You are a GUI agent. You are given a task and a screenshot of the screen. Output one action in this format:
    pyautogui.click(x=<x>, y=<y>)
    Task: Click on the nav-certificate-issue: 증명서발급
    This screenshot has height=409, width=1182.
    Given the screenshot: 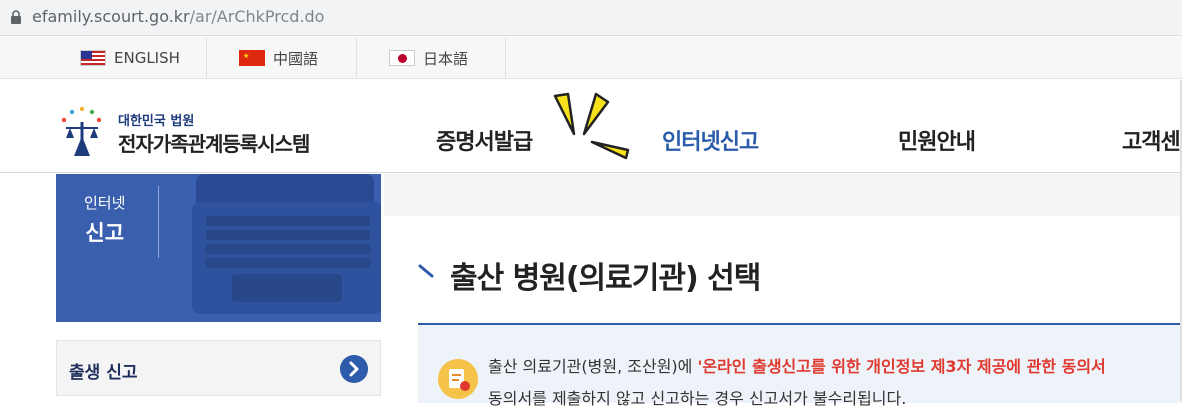 What is the action you would take?
    pyautogui.click(x=484, y=140)
    